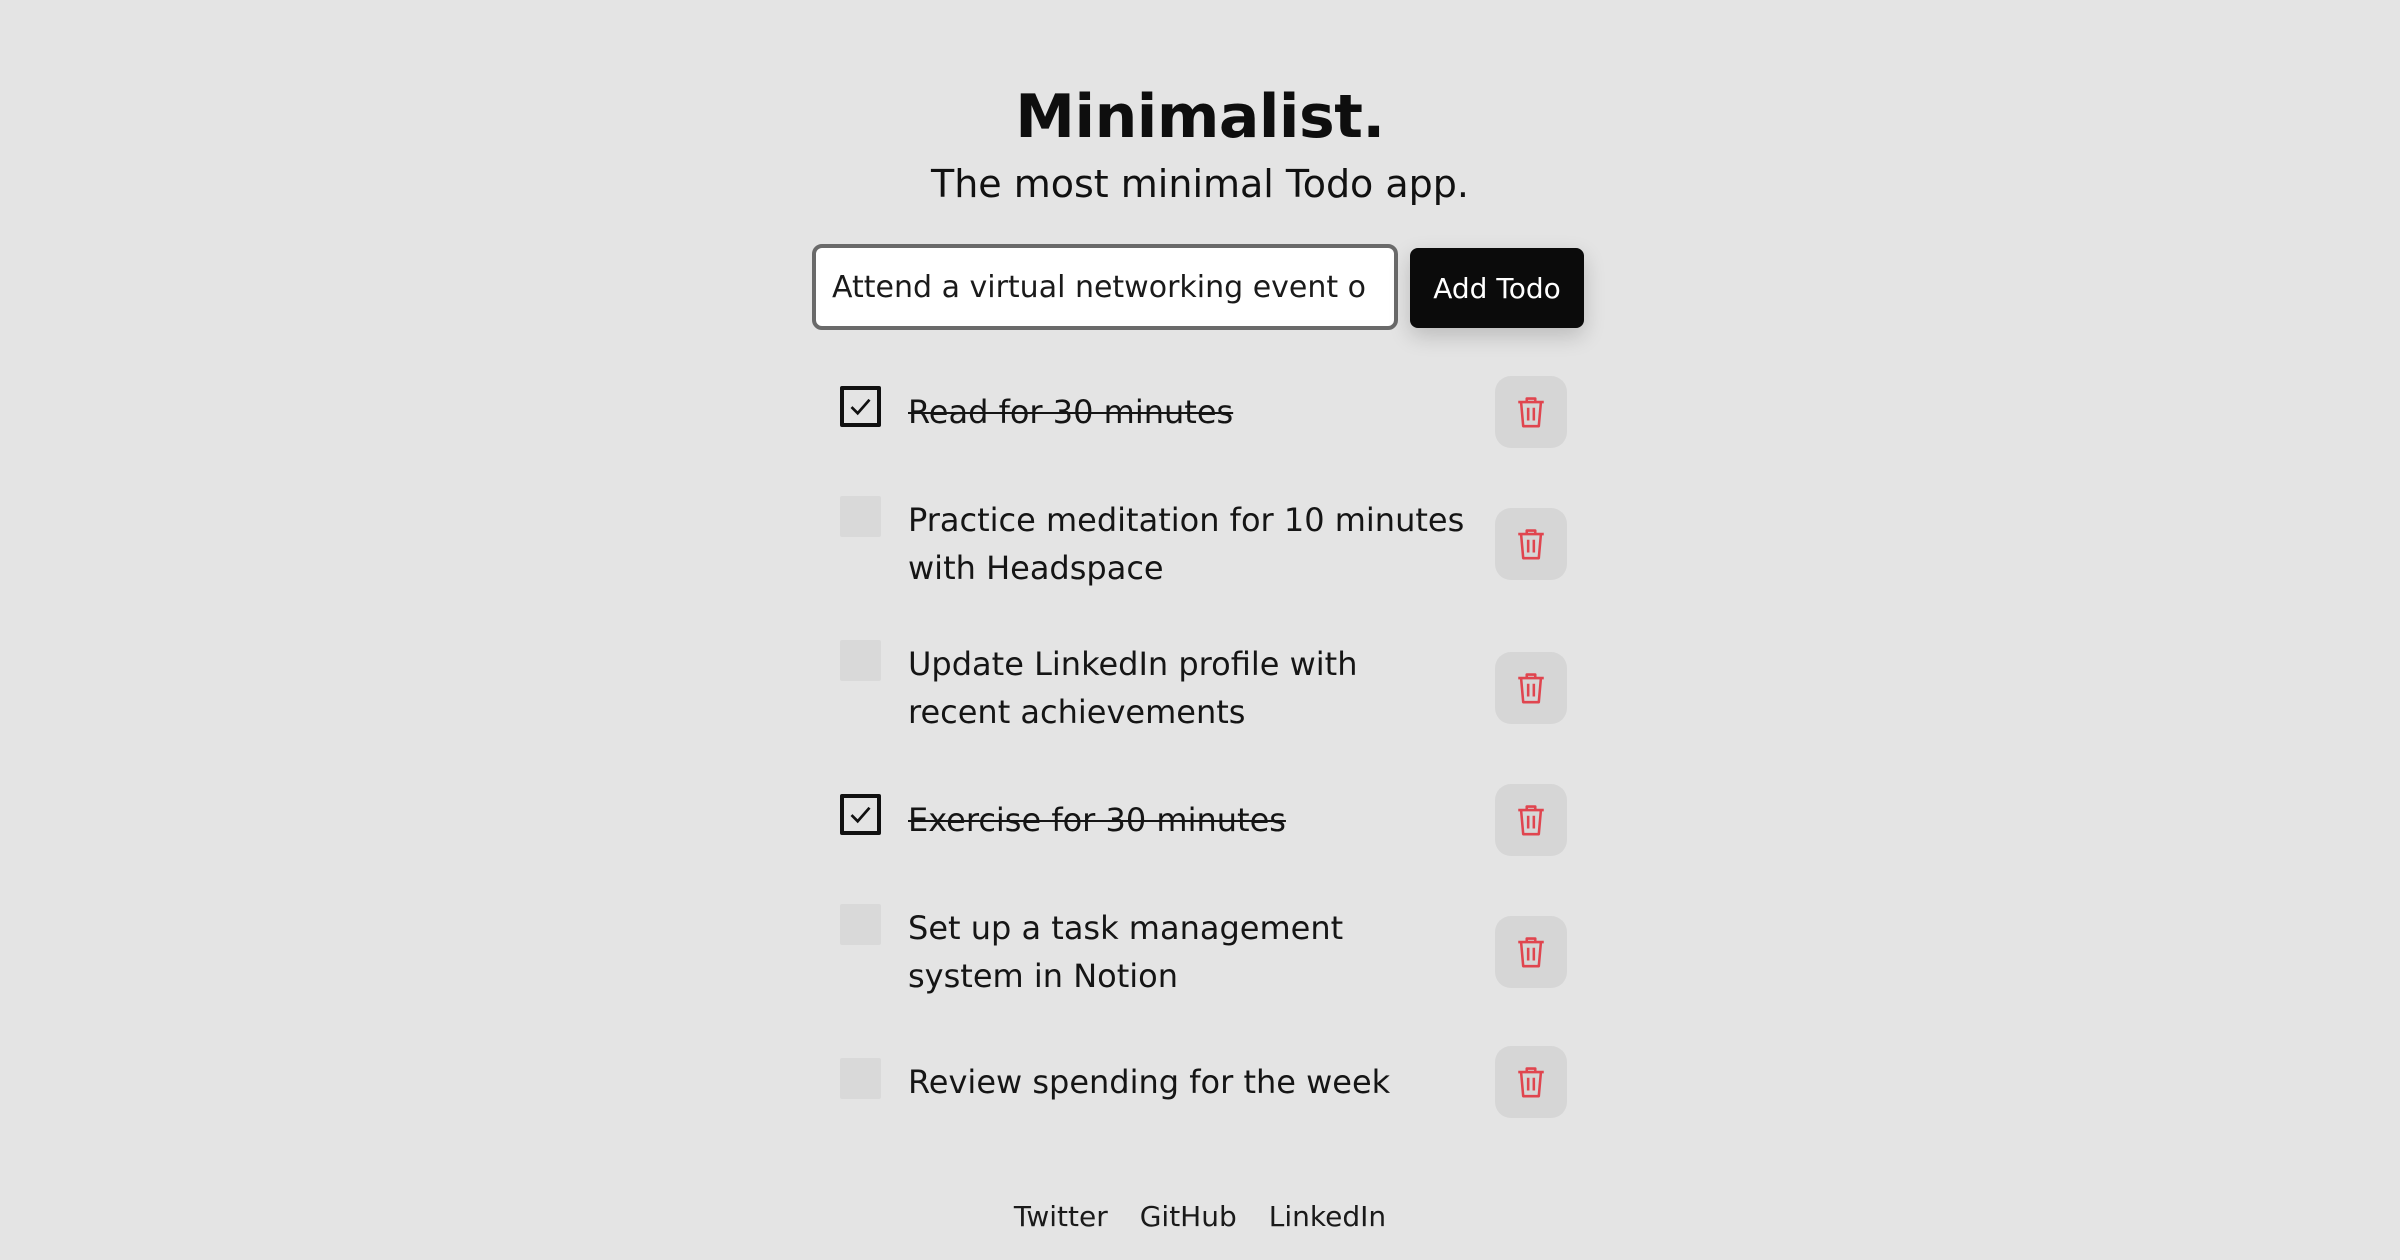  I want to click on github-link: GitHub, so click(1188, 1216).